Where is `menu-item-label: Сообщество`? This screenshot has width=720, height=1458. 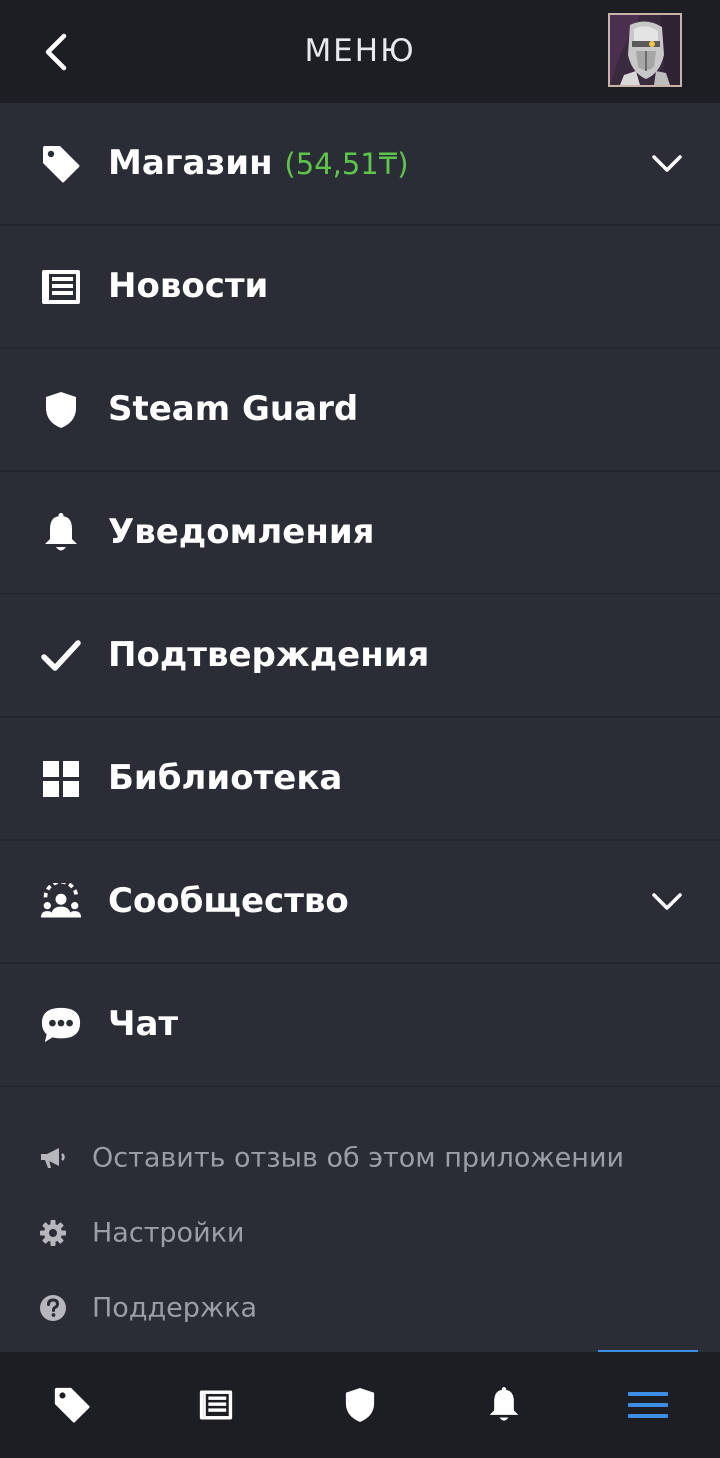 menu-item-label: Сообщество is located at coordinates (228, 900).